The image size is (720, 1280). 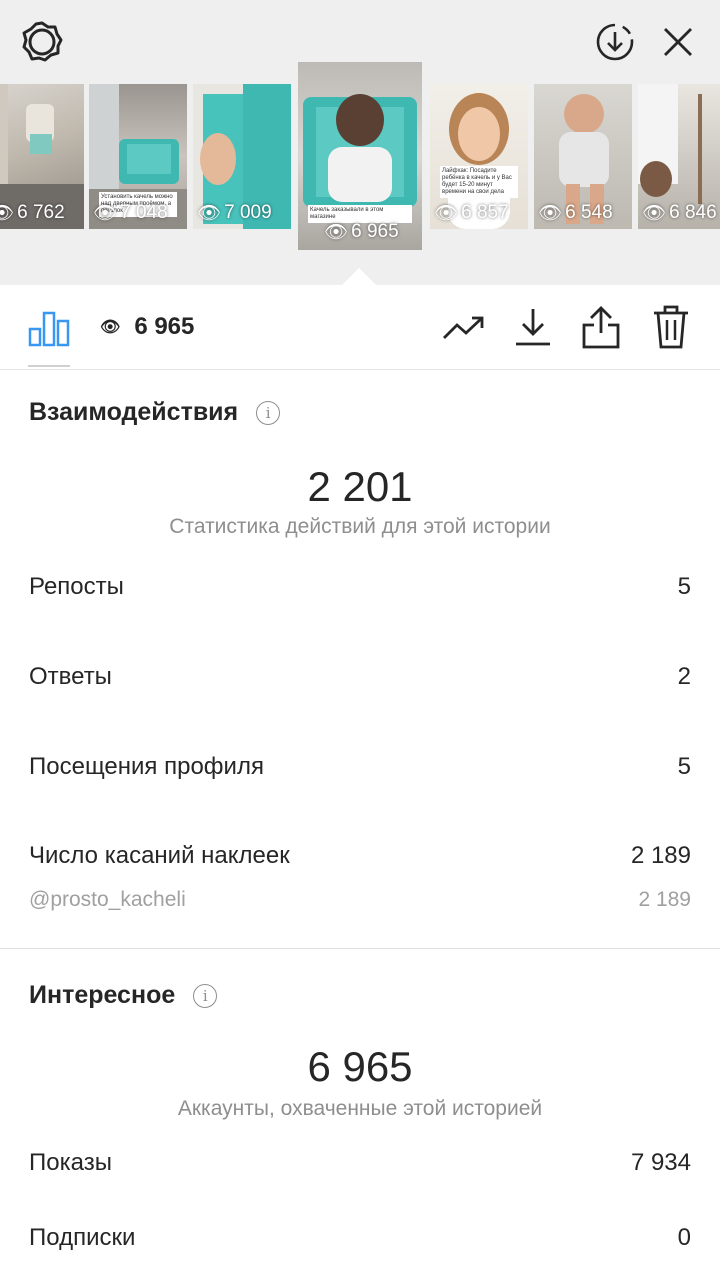 What do you see at coordinates (533, 327) in the screenshot?
I see `download-icon` at bounding box center [533, 327].